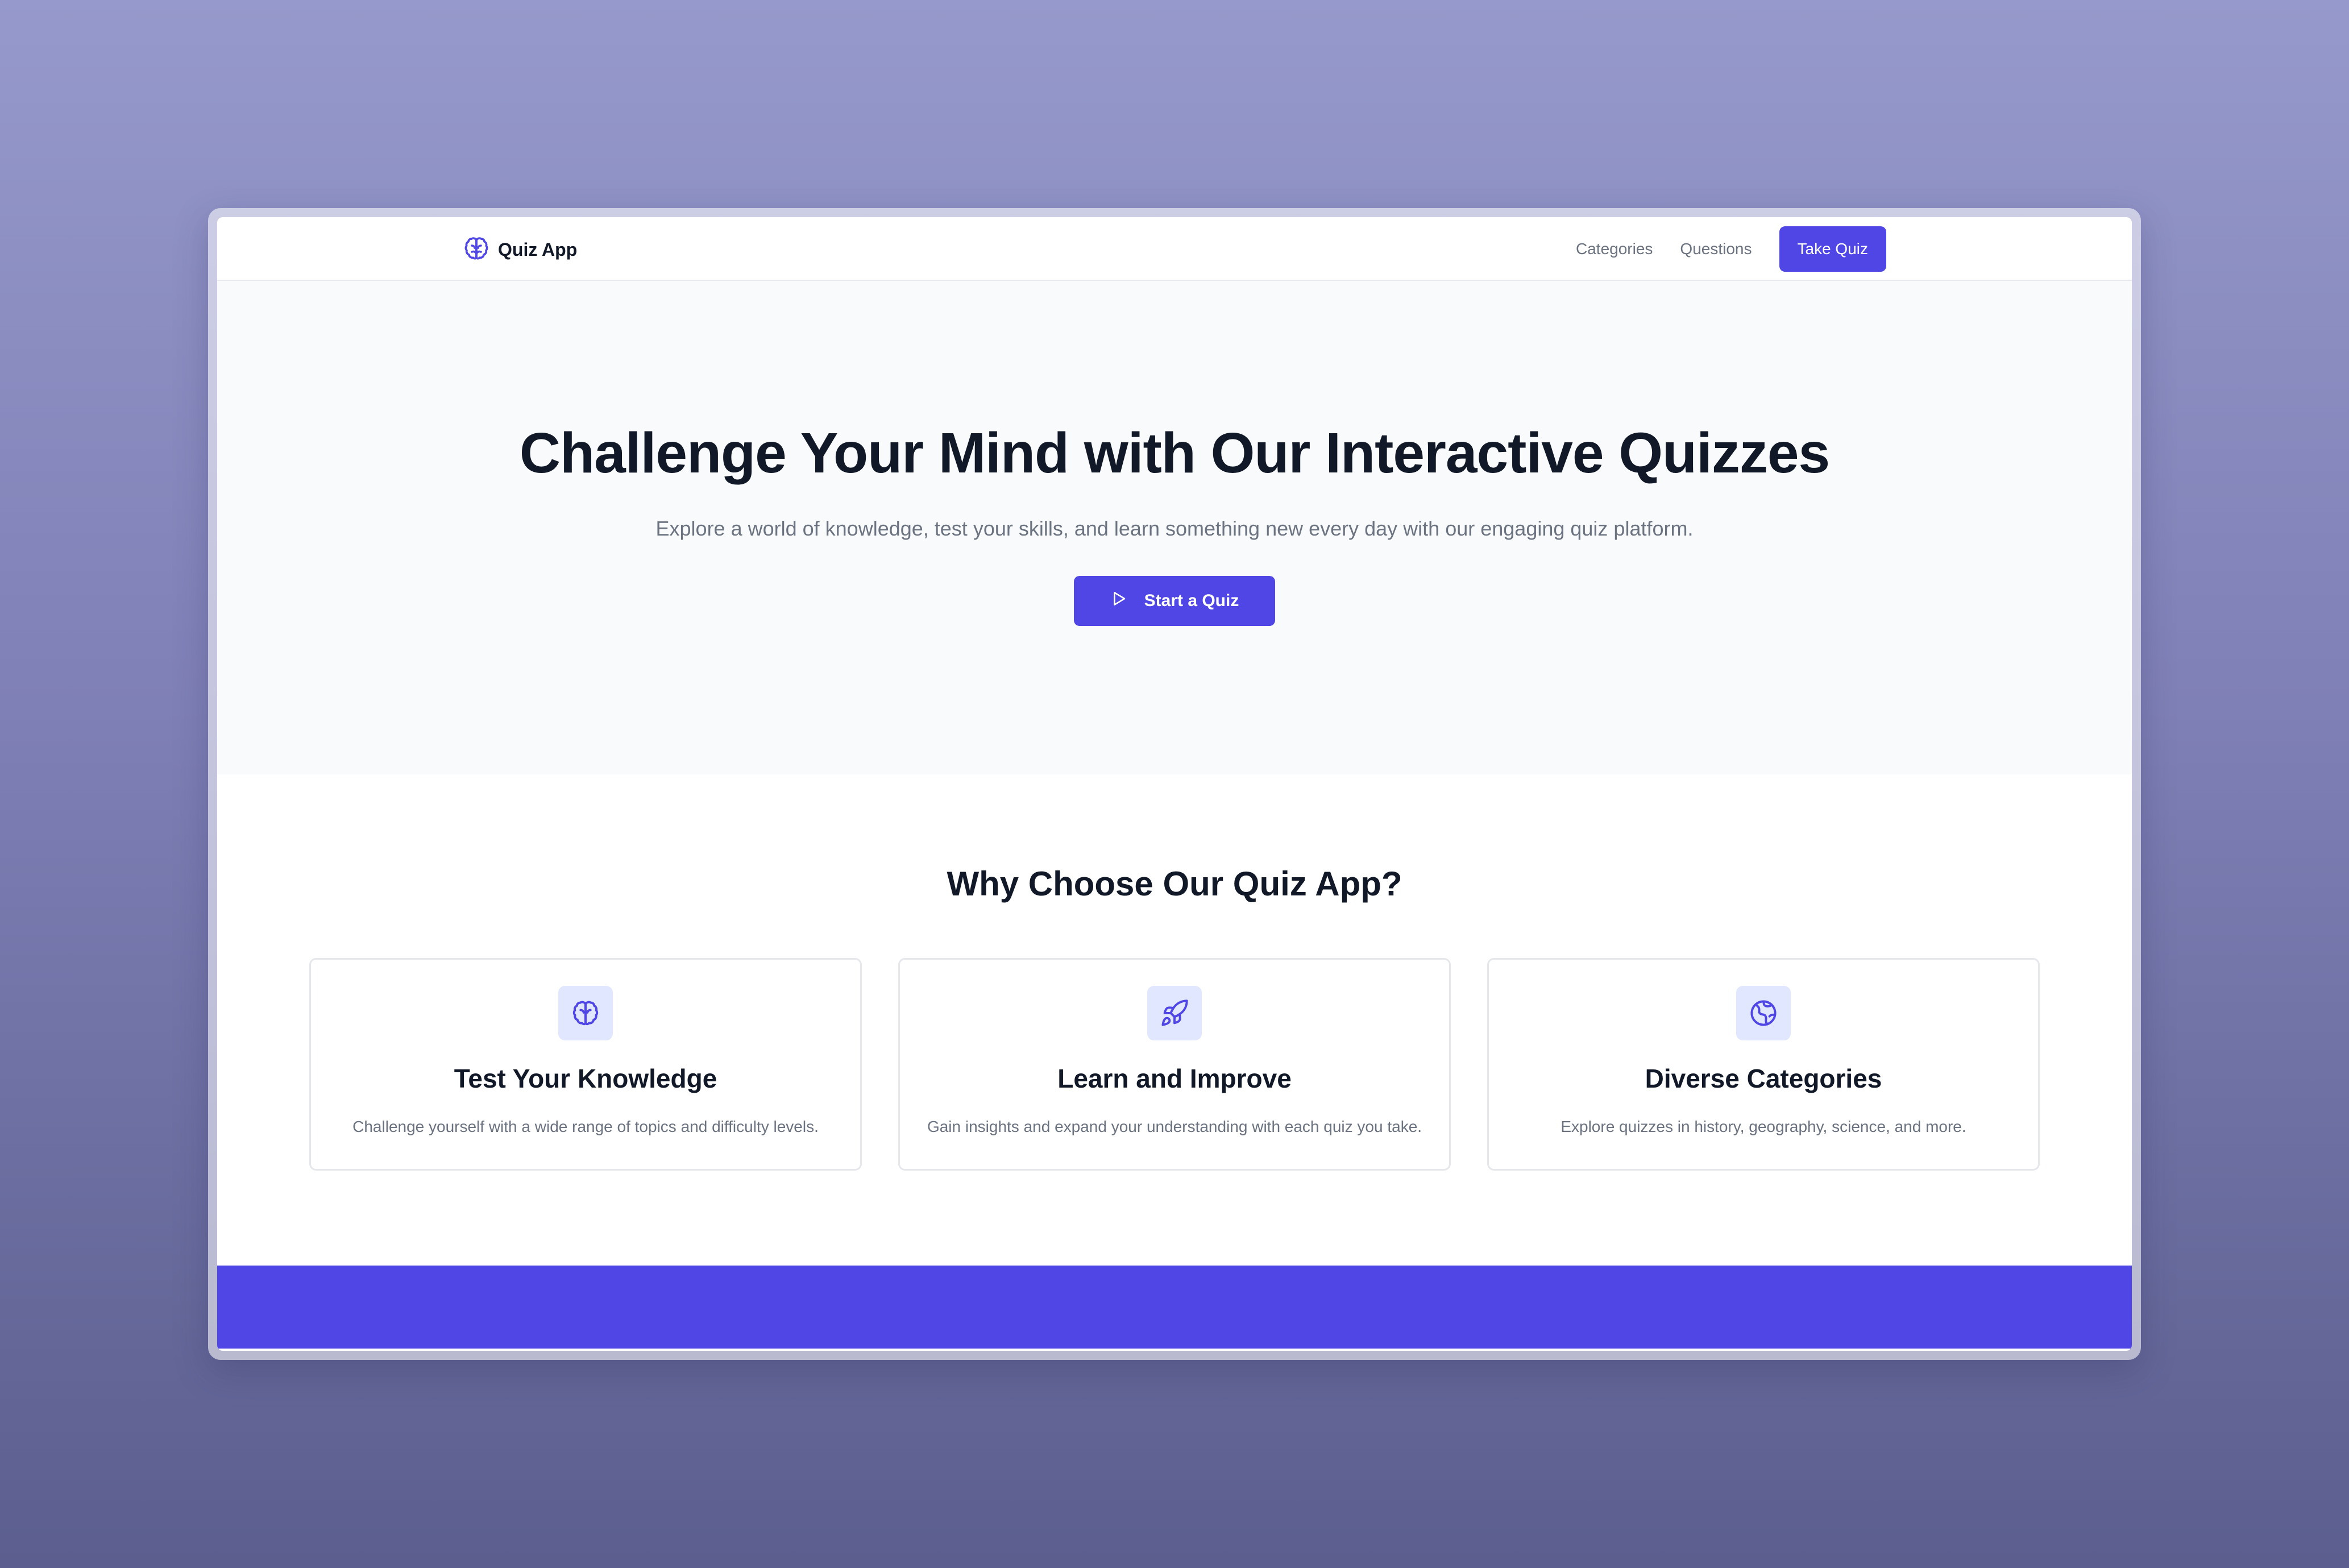 The image size is (2349, 1568). Describe the element at coordinates (1191, 600) in the screenshot. I see `start-quiz-label: Start a Quiz` at that location.